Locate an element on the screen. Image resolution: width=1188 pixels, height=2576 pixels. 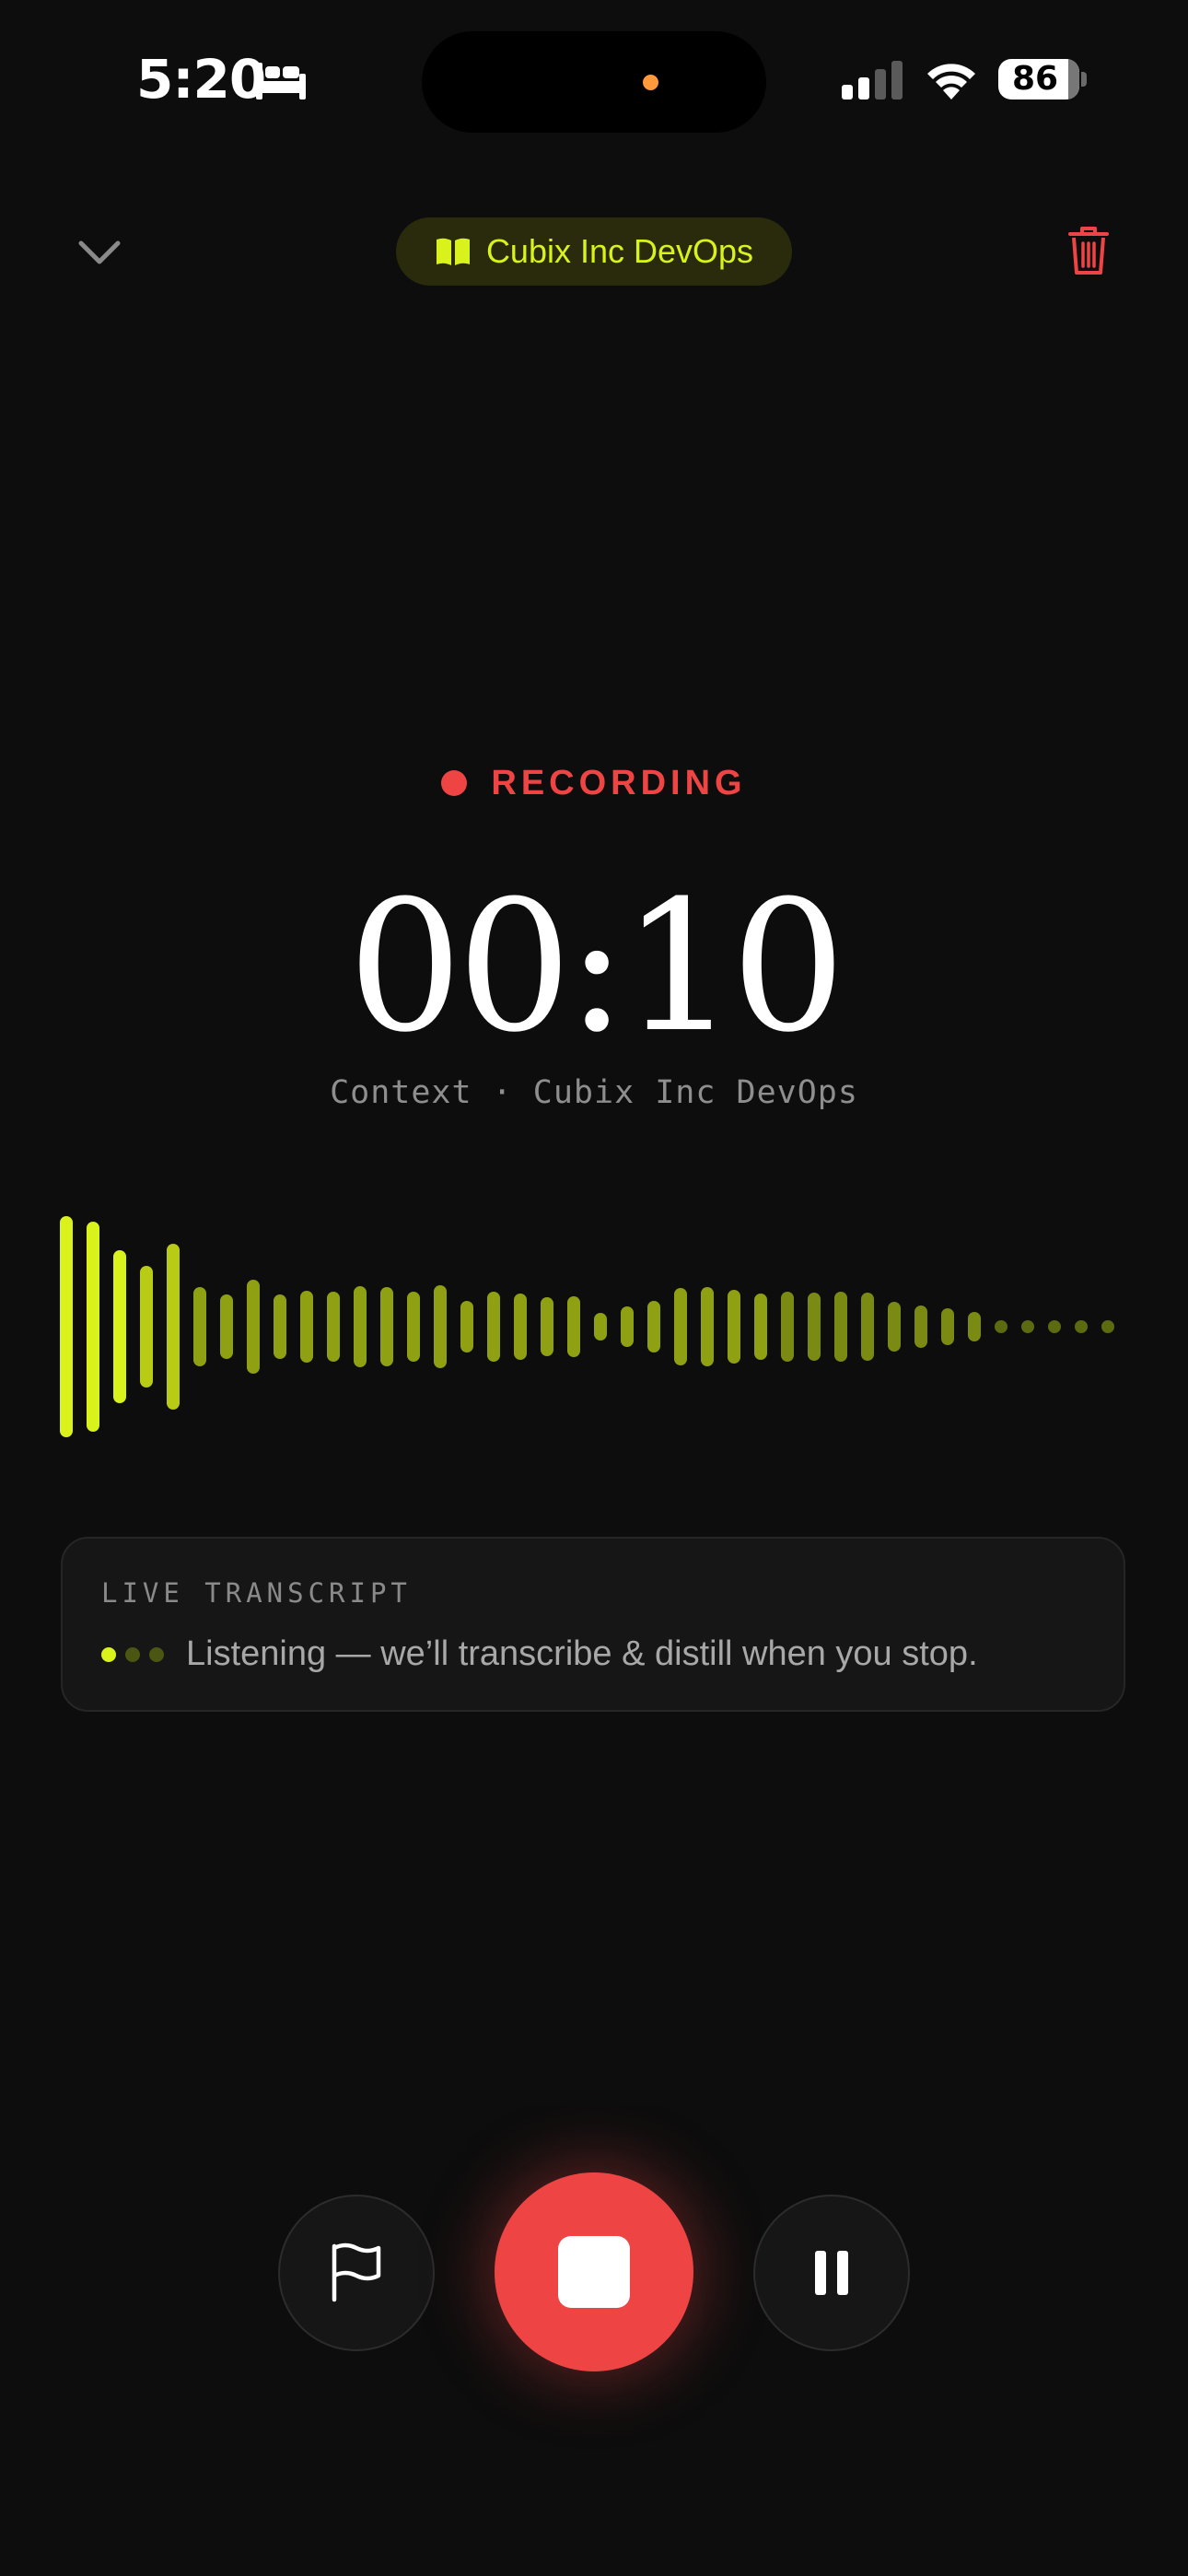
battery-level: 86 is located at coordinates (1035, 79).